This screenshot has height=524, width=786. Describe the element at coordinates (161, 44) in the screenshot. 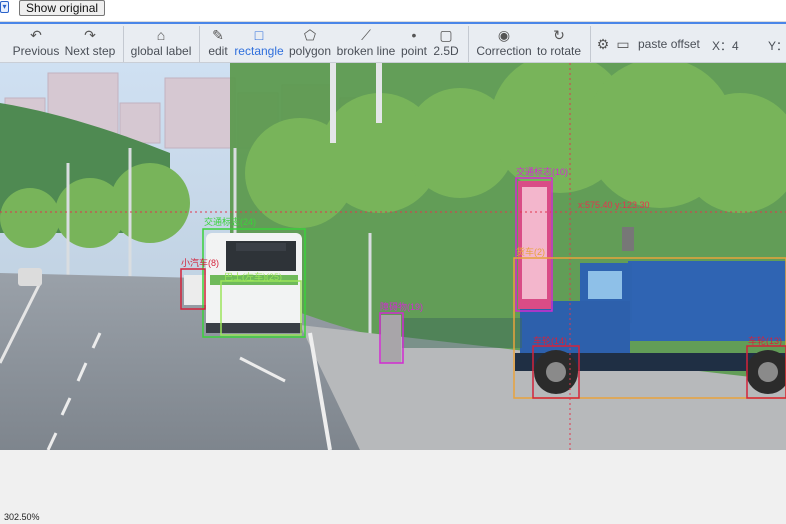

I see `global-label-button: ⌂ global label` at that location.